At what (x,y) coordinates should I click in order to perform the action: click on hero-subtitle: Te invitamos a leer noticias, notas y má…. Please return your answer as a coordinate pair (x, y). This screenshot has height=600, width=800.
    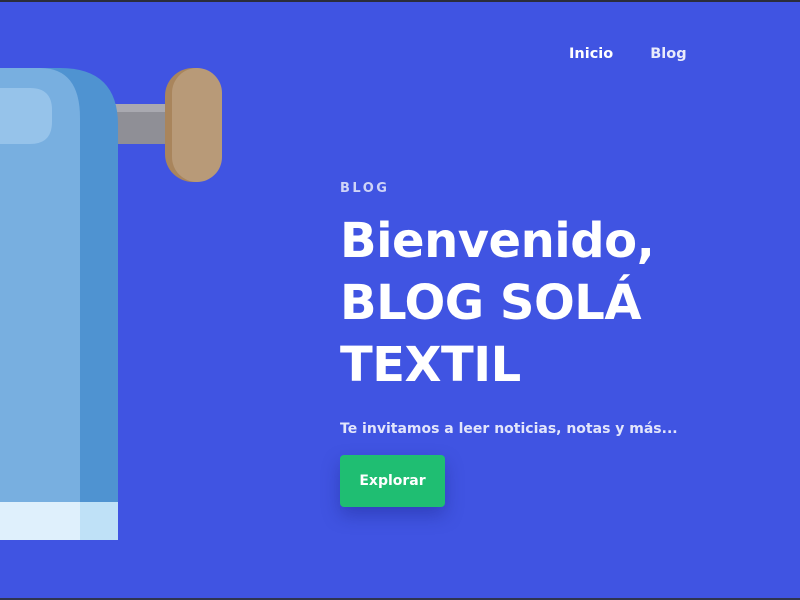
    Looking at the image, I should click on (509, 429).